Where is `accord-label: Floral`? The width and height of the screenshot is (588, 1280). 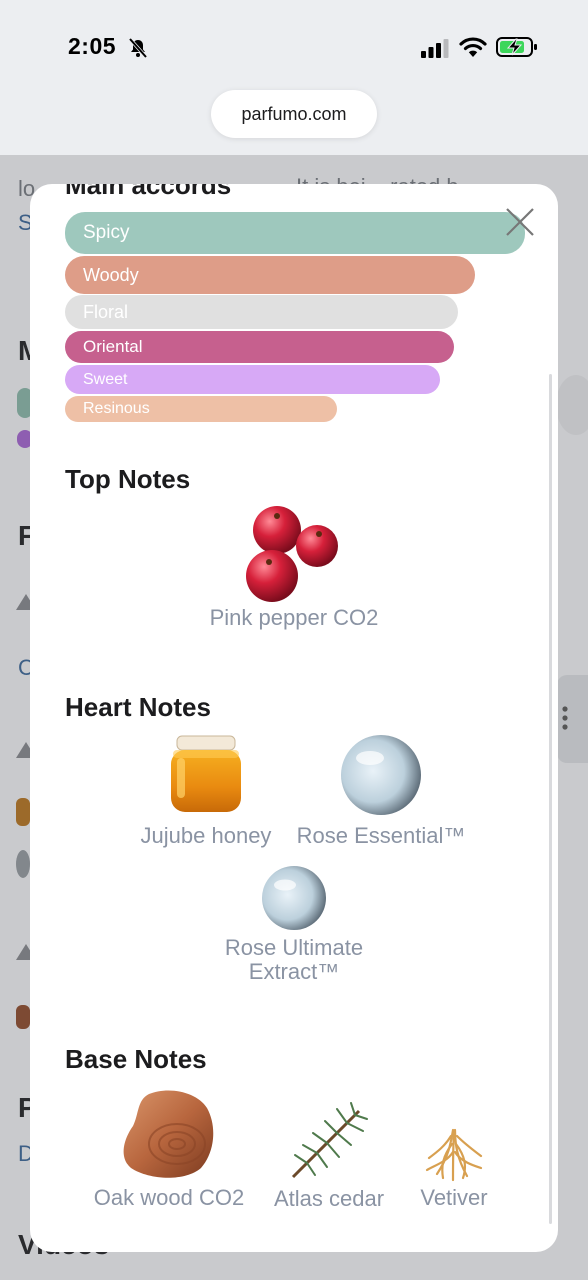
accord-label: Floral is located at coordinates (106, 311).